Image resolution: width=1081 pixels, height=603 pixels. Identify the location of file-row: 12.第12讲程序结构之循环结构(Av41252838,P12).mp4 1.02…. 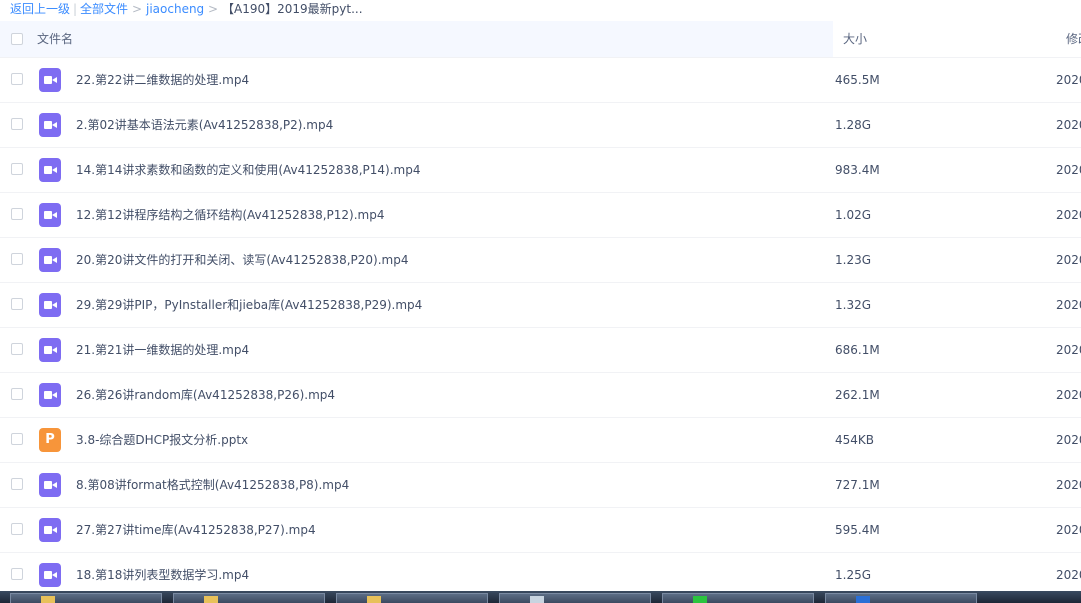
(540, 215).